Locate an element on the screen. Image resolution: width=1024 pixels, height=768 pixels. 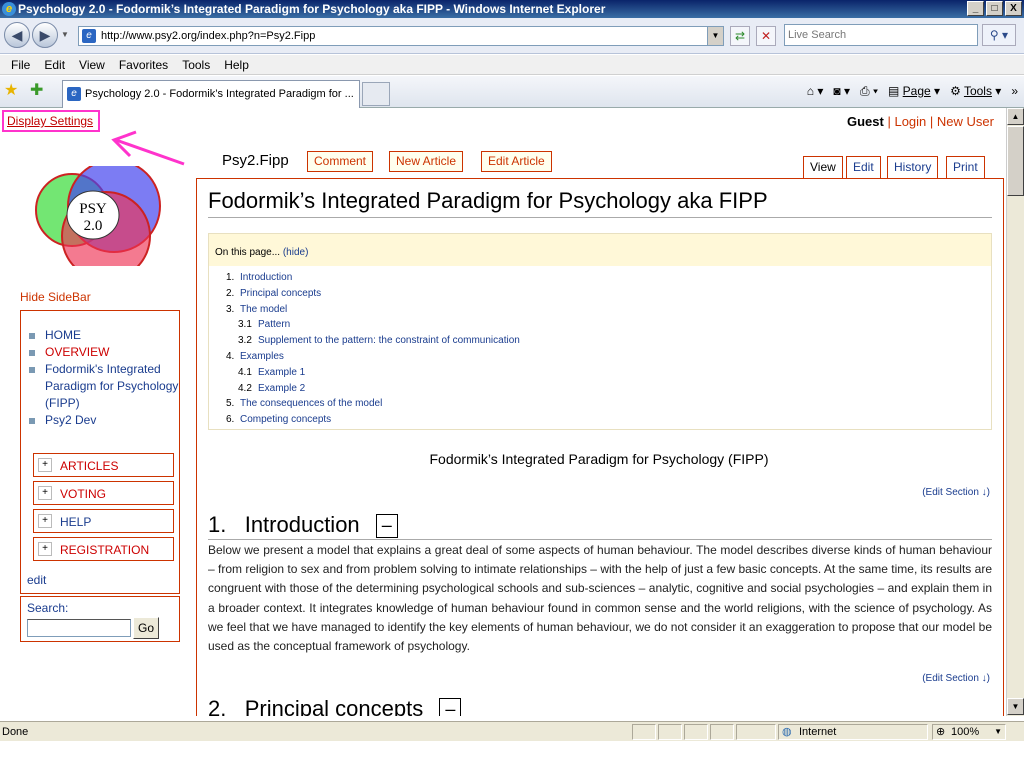
toc-item-link: Principal concepts is located at coordinates (280, 293).